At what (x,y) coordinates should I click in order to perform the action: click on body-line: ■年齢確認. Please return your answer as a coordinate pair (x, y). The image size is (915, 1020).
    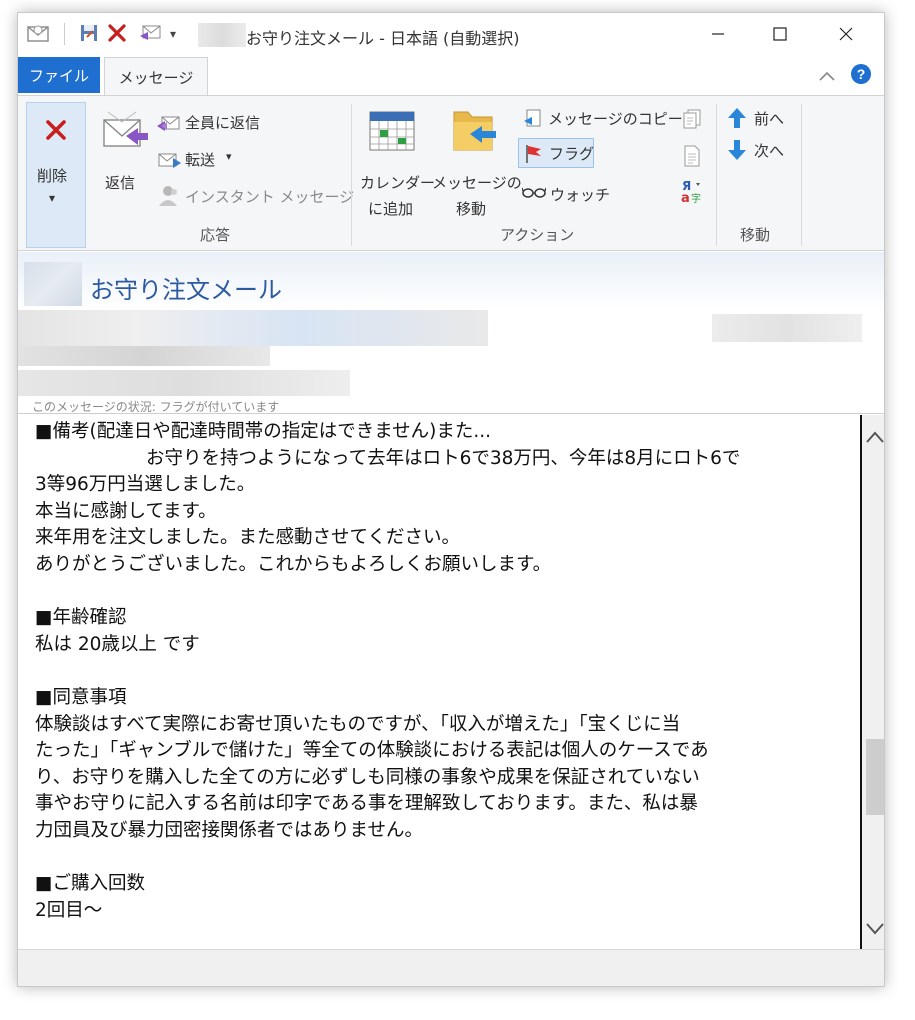
    Looking at the image, I should click on (81, 618).